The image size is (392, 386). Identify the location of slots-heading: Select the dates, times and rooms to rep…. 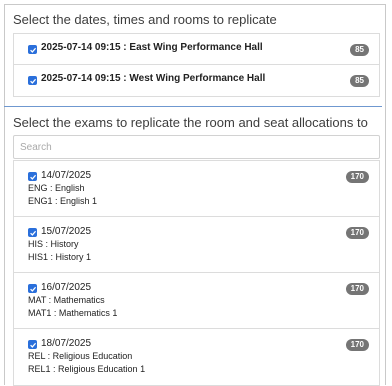
(145, 19).